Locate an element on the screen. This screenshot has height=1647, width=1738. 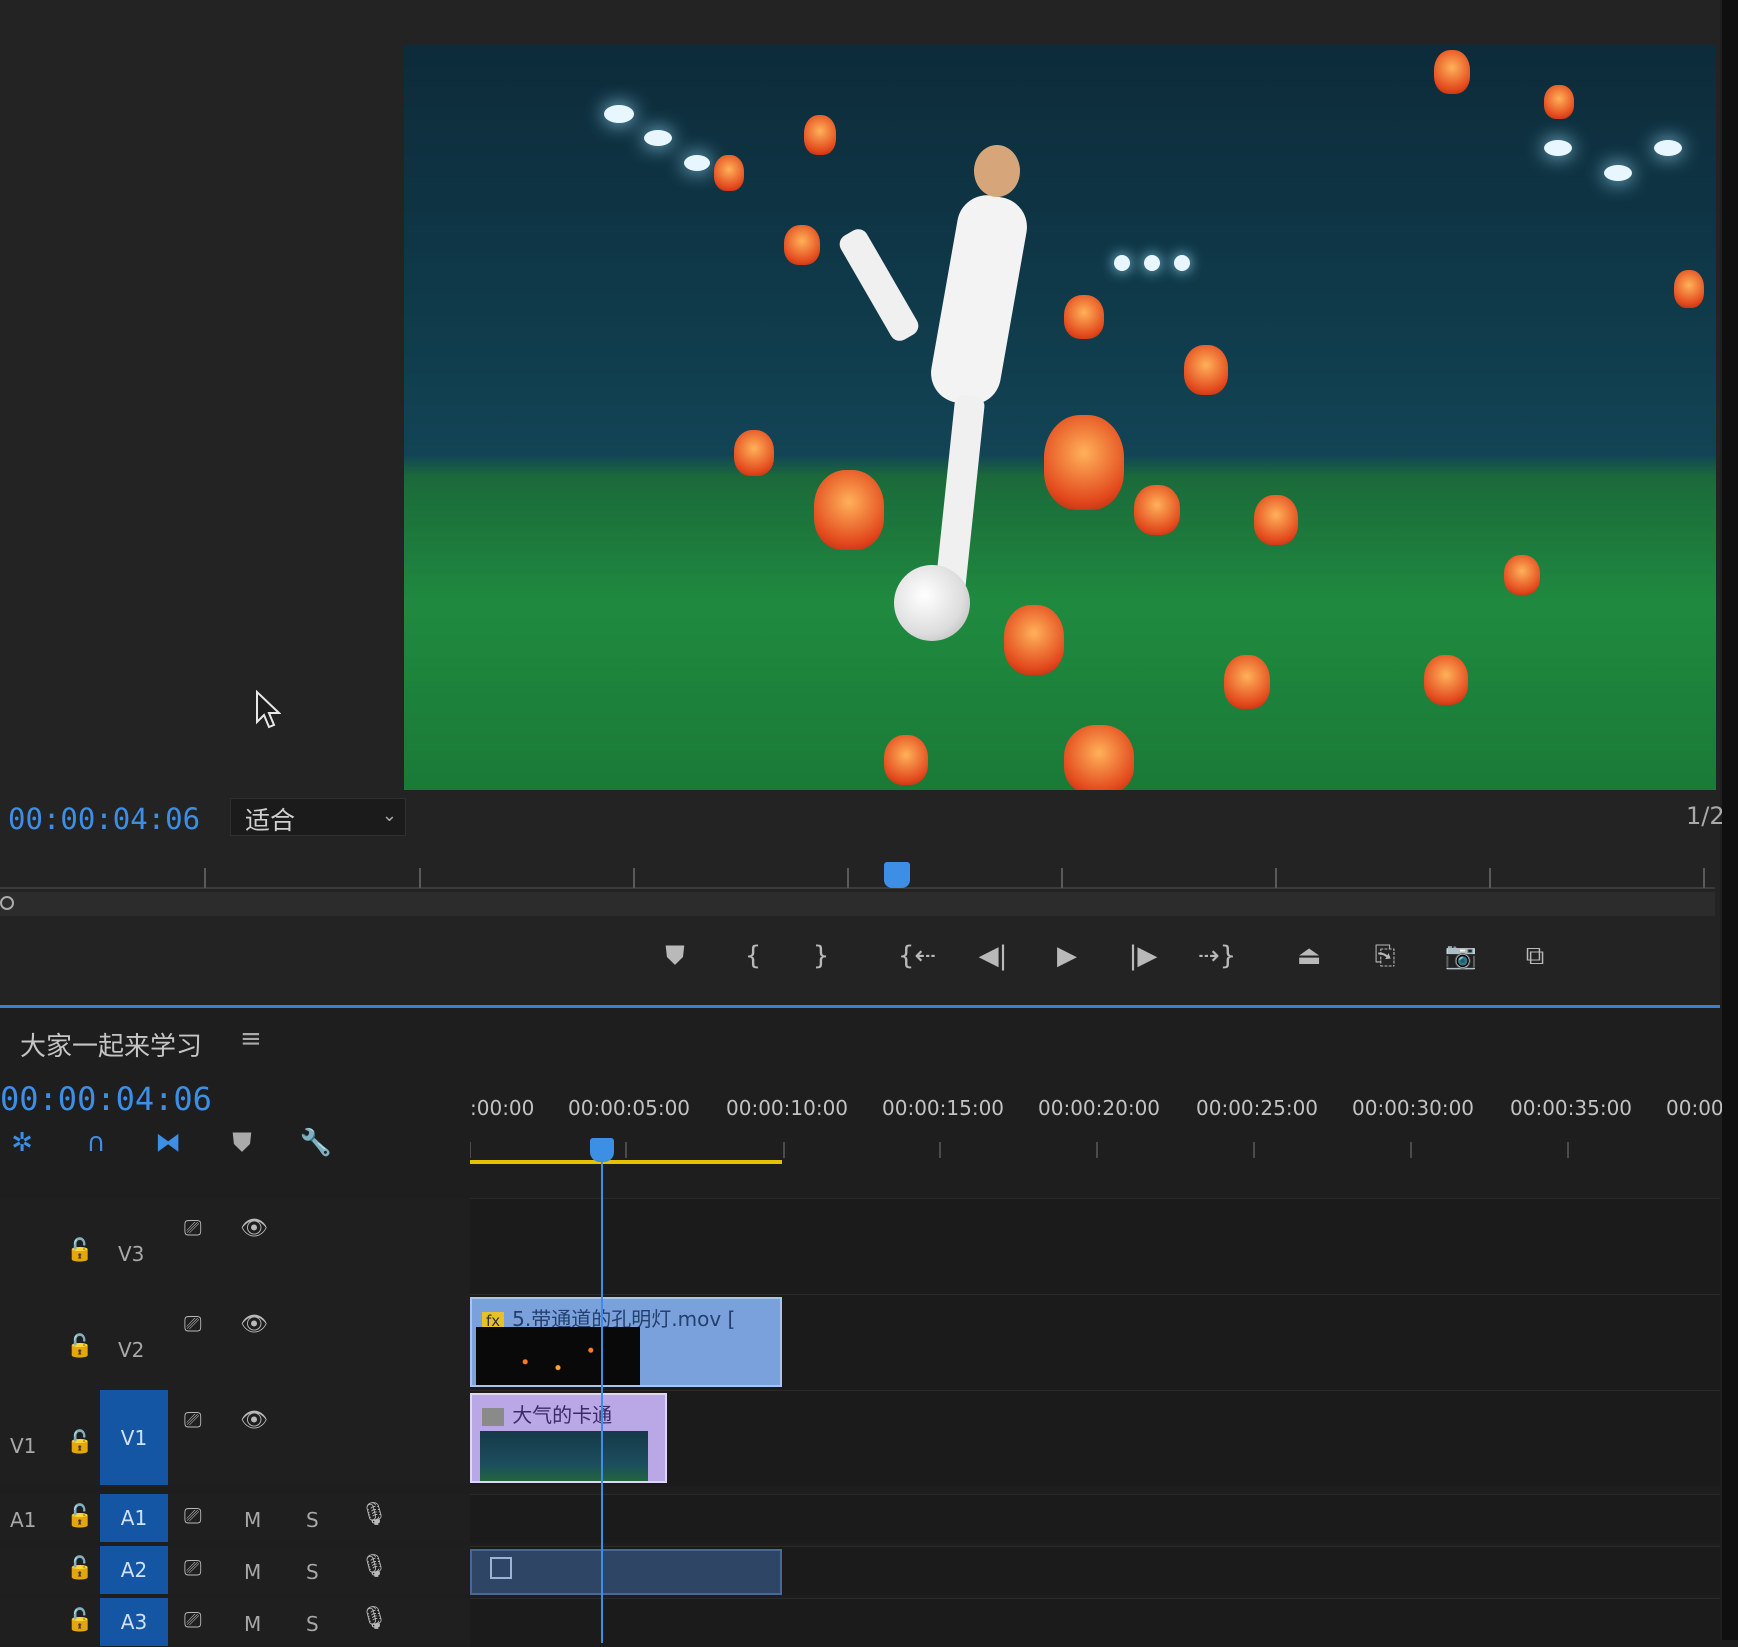
track-row-a2 is located at coordinates (1095, 1570).